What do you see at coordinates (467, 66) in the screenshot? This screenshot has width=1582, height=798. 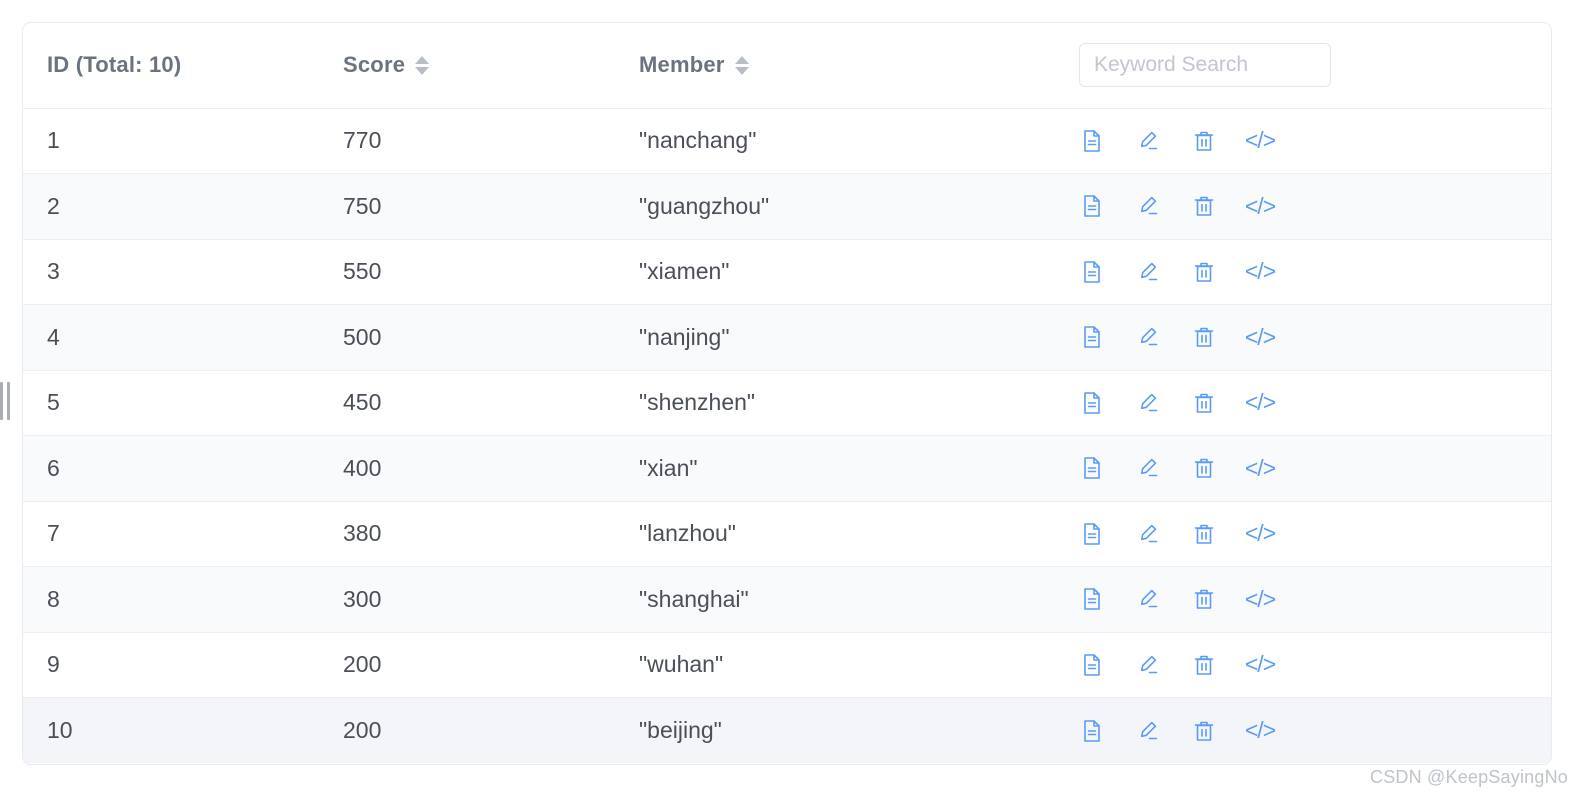 I see `column-header-score: Score` at bounding box center [467, 66].